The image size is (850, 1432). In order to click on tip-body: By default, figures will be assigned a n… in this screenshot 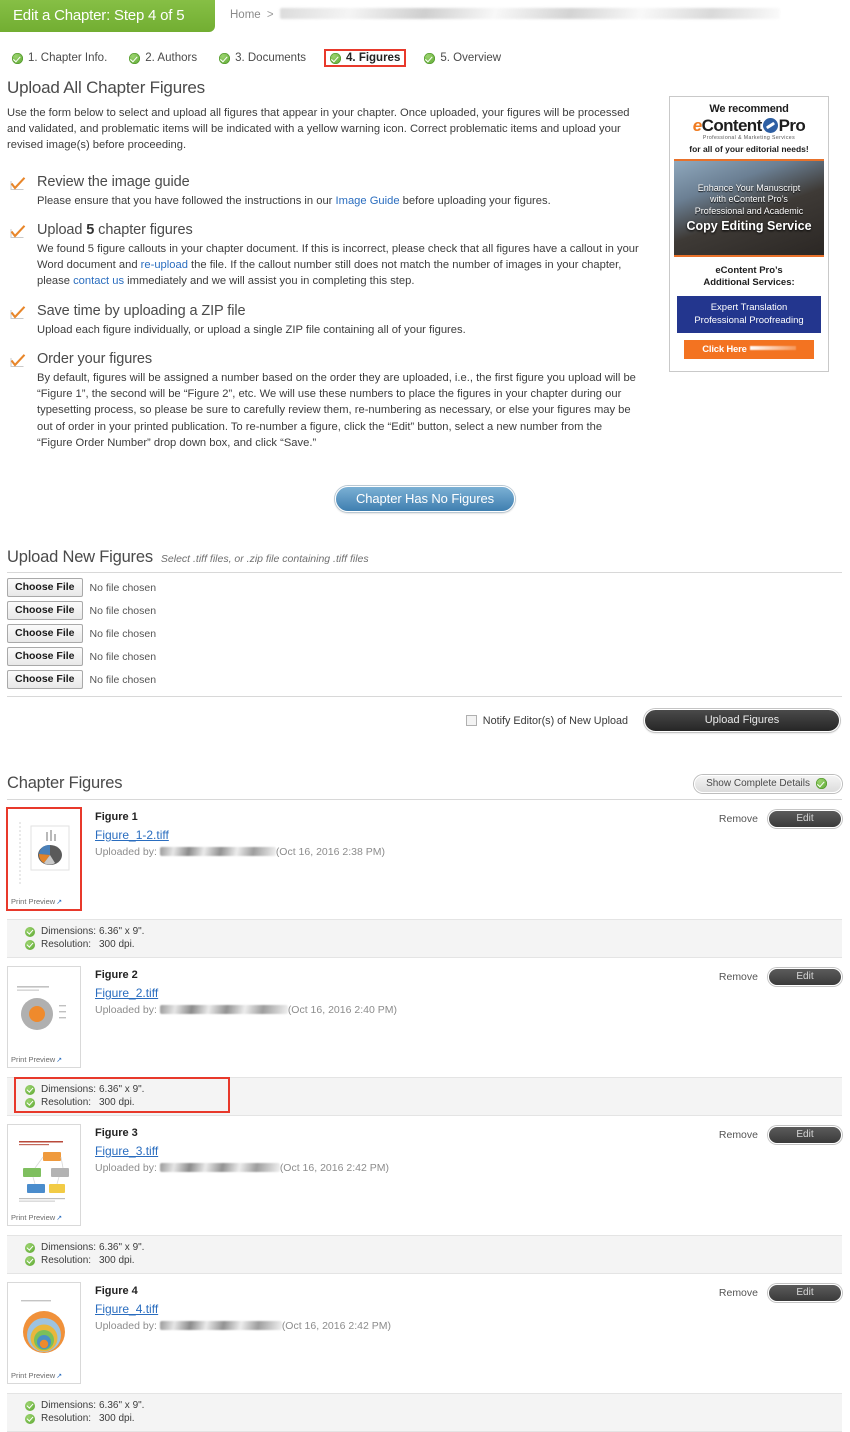, I will do `click(336, 410)`.